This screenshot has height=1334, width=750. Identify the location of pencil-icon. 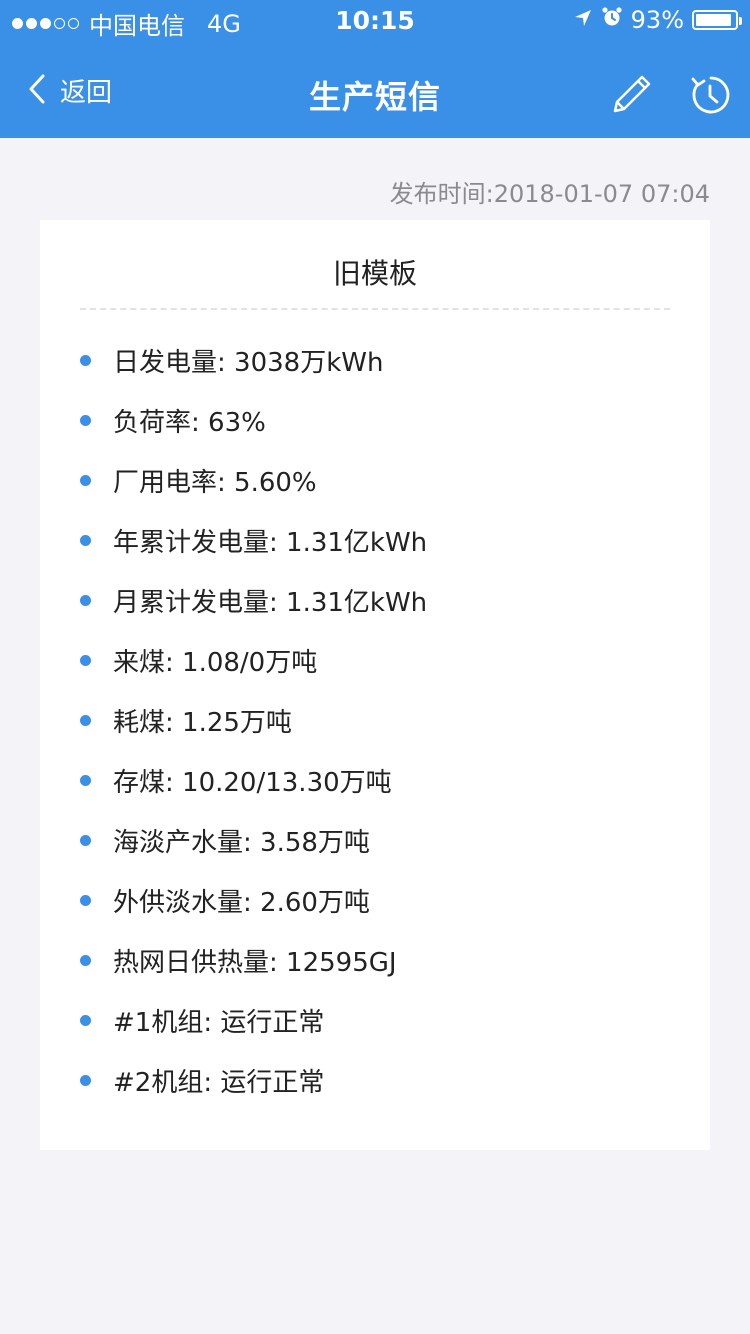
(631, 98).